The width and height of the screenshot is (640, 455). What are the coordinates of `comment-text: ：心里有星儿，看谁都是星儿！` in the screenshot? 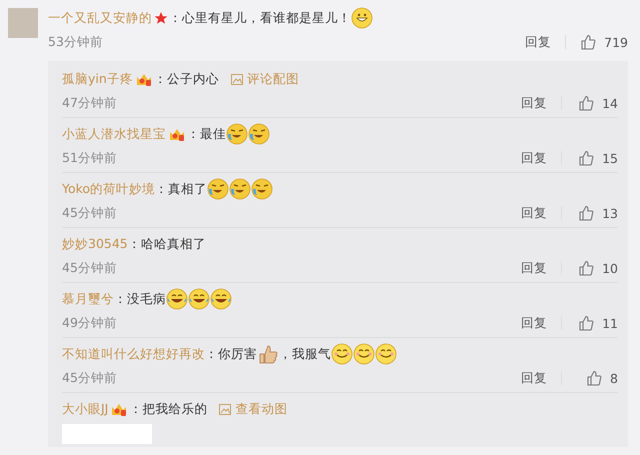 It's located at (260, 18).